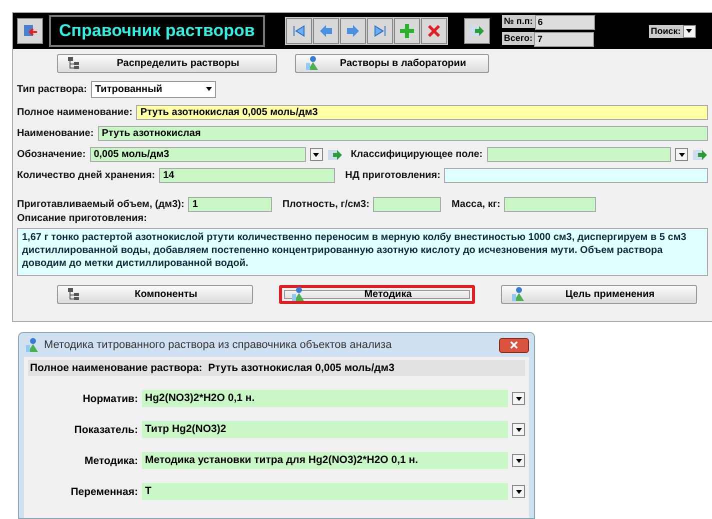  Describe the element at coordinates (518, 38) in the screenshot. I see `total-label: Всего:` at that location.